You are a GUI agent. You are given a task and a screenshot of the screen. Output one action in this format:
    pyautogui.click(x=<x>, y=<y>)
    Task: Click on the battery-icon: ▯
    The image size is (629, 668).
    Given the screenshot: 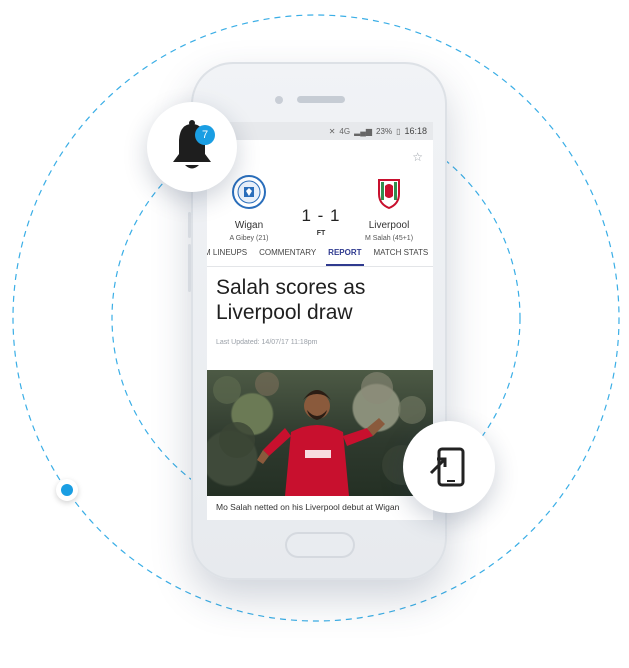 What is the action you would take?
    pyautogui.click(x=398, y=131)
    